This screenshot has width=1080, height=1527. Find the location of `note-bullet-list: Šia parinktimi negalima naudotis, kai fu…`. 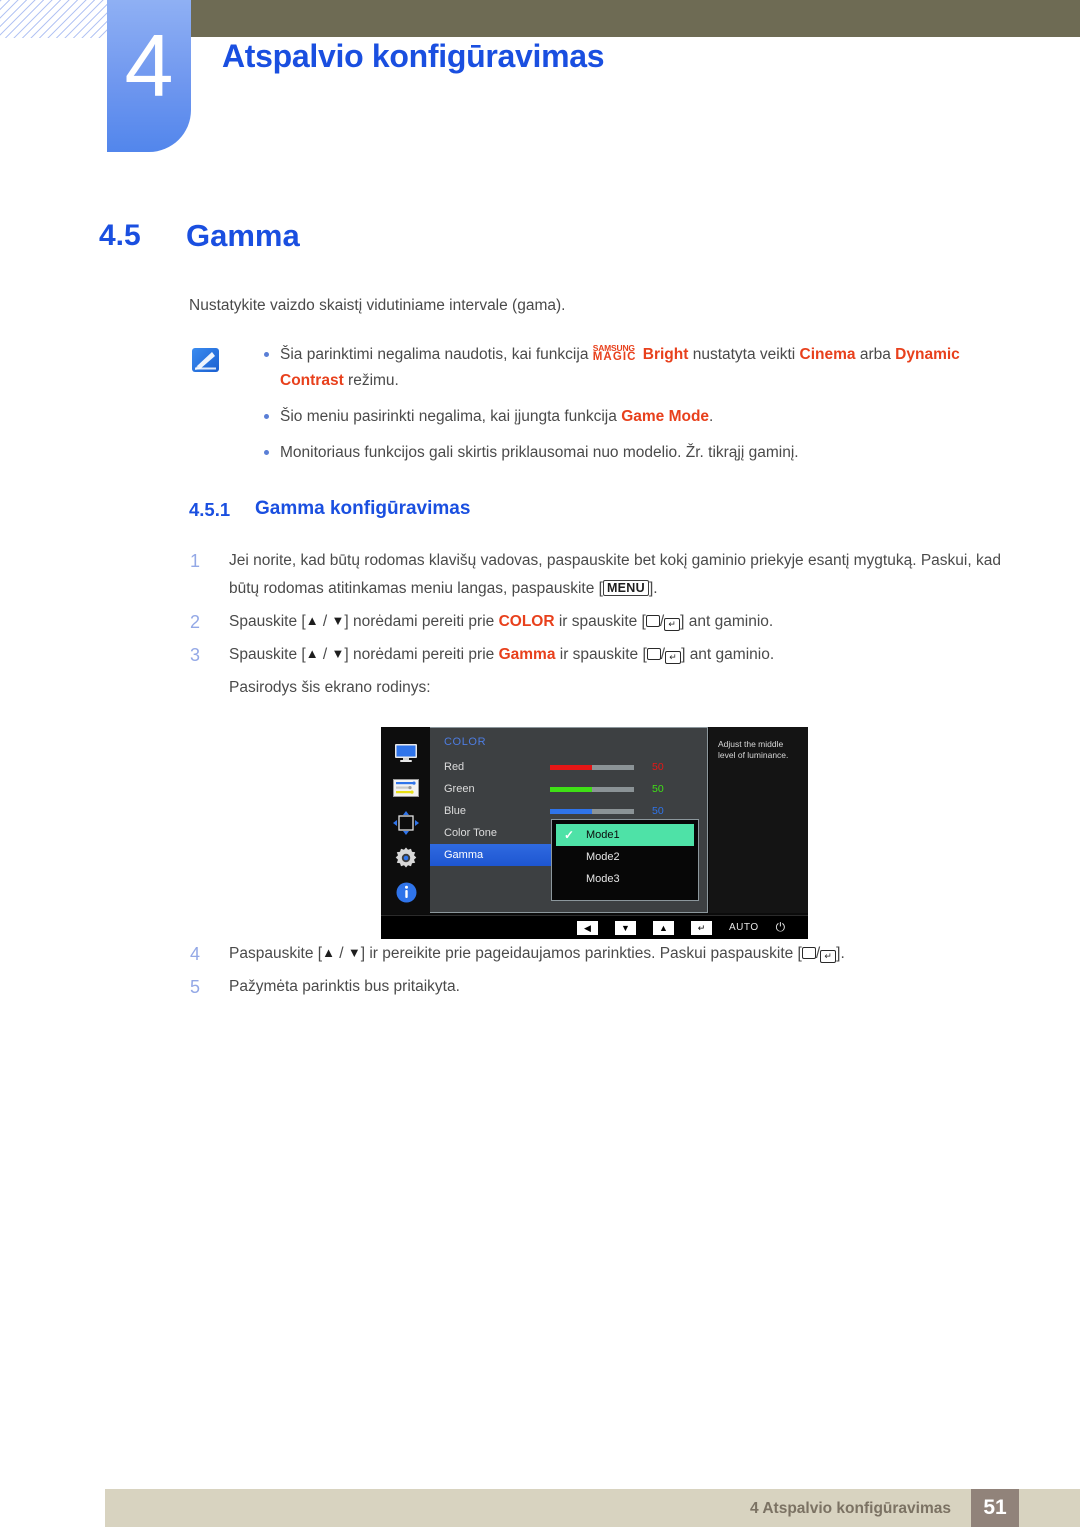

note-bullet-list: Šia parinktimi negalima naudotis, kai fu… is located at coordinates (628, 409).